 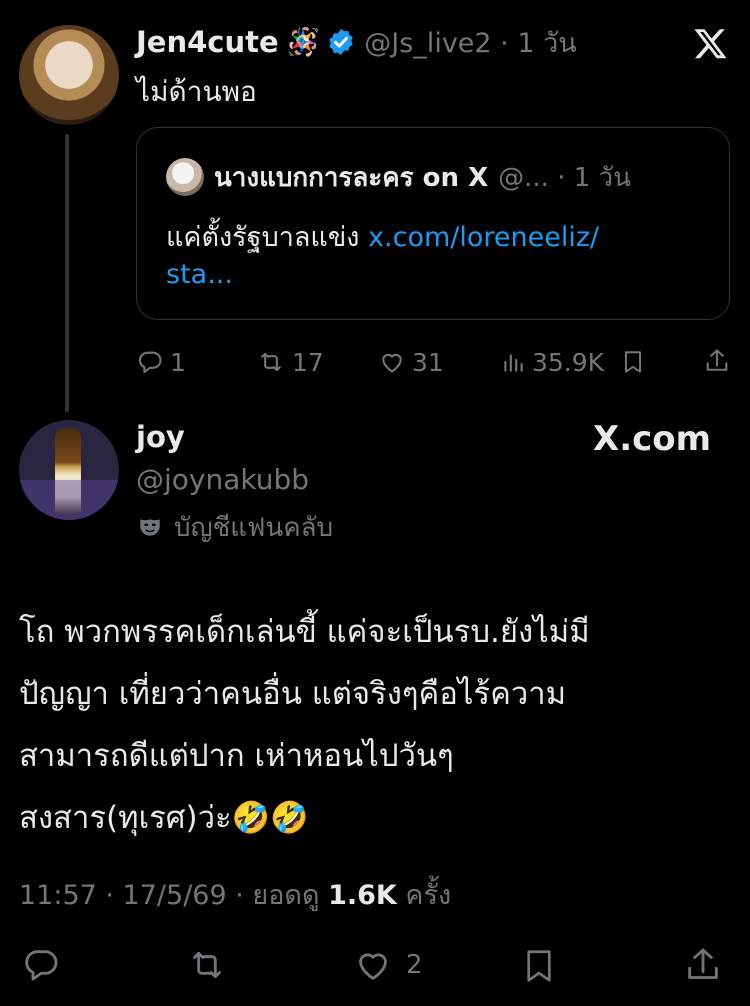 I want to click on share-icon, so click(x=703, y=963).